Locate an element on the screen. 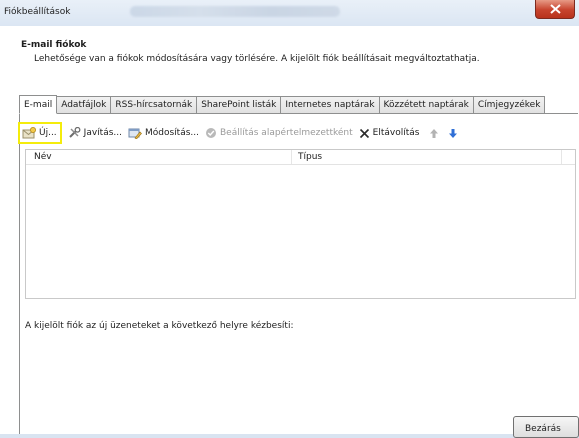 The image size is (579, 438). arrow-up-icon is located at coordinates (434, 133).